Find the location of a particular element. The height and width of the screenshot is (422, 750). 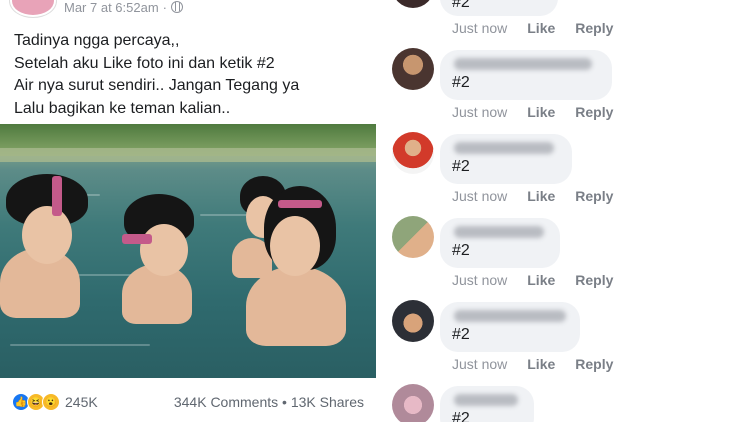

post-text-line: Lalu bagikan ke teman kalian.. is located at coordinates (122, 108).